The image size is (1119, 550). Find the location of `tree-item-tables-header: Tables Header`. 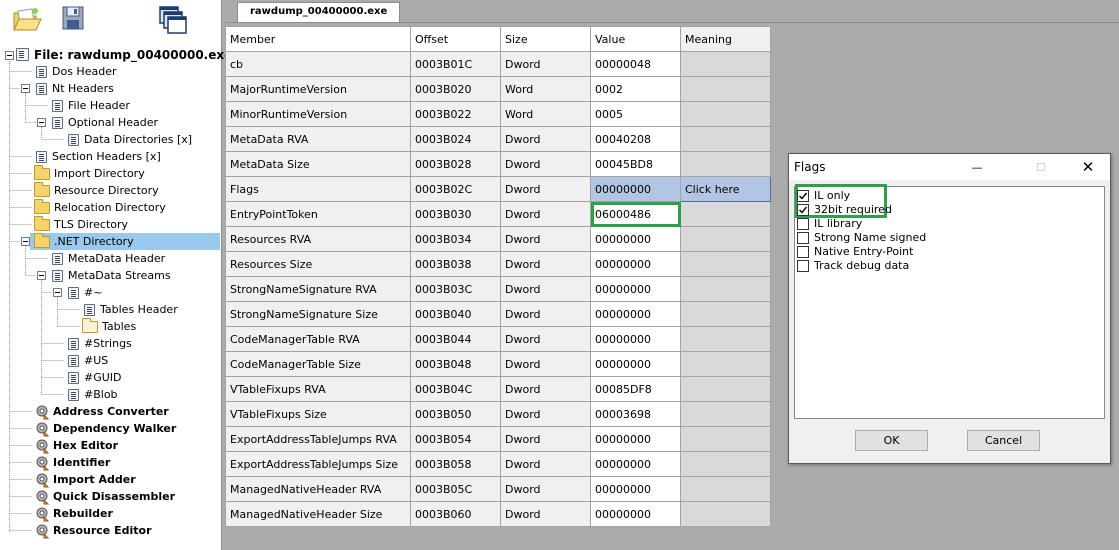

tree-item-tables-header: Tables Header is located at coordinates (130, 309).